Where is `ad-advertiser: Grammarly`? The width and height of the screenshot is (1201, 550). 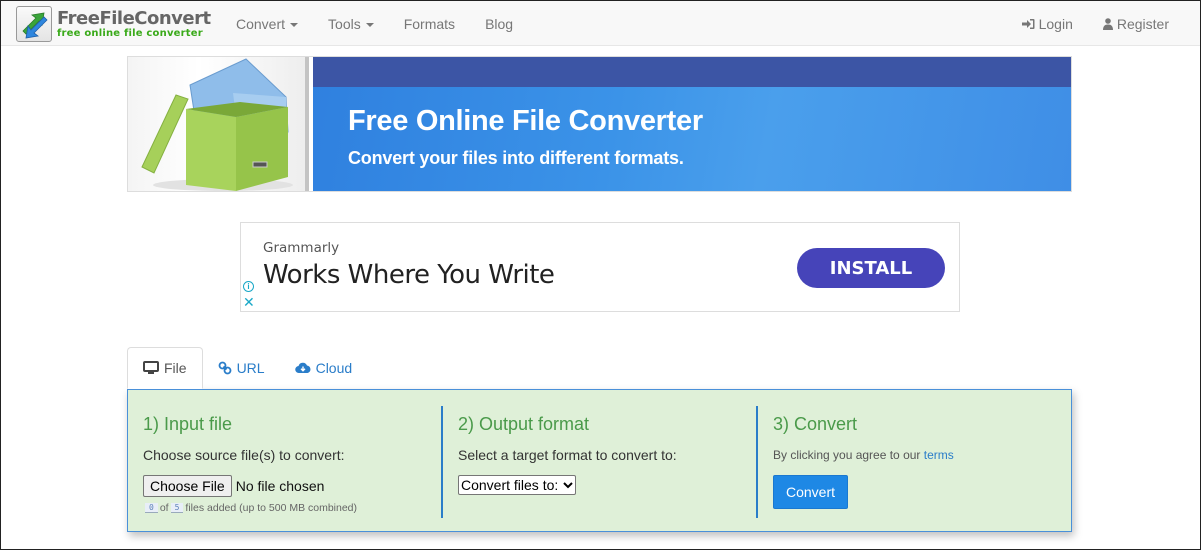
ad-advertiser: Grammarly is located at coordinates (301, 248).